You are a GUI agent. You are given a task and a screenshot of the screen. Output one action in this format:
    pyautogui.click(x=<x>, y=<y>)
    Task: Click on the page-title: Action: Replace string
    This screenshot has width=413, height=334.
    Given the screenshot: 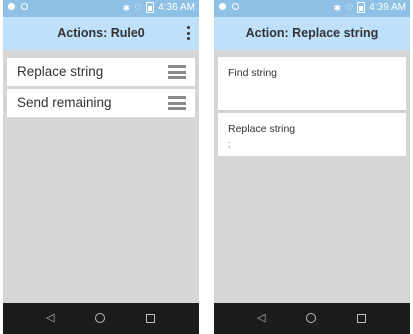 What is the action you would take?
    pyautogui.click(x=312, y=33)
    